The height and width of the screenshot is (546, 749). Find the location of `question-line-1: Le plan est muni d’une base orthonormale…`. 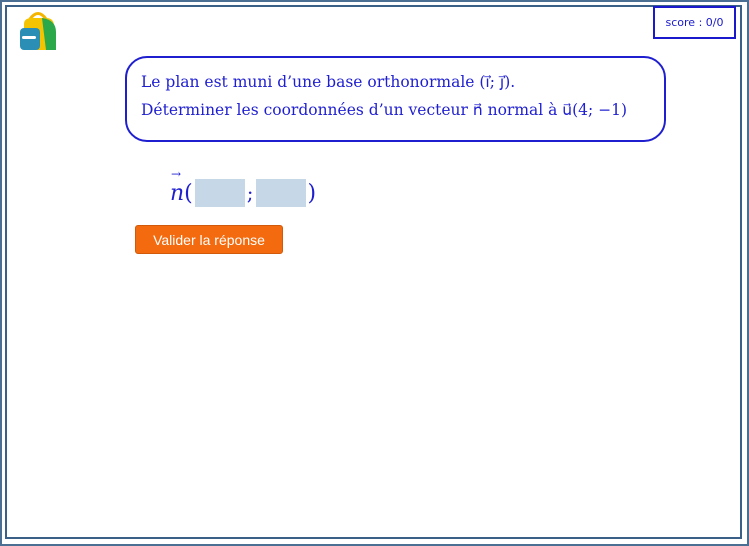

question-line-1: Le plan est muni d’une base orthonormale… is located at coordinates (328, 82).